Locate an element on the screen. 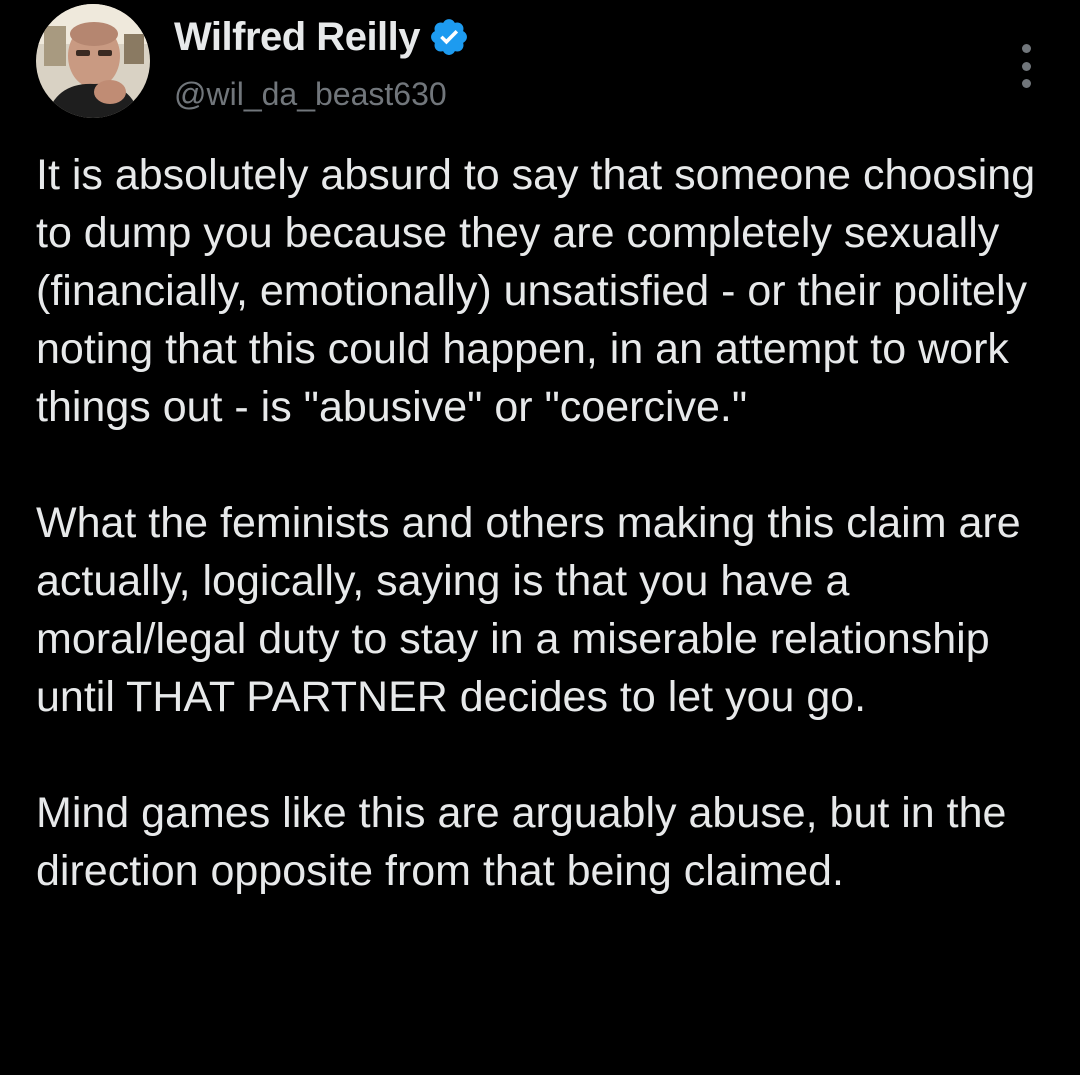  more-options-icon is located at coordinates (1026, 66).